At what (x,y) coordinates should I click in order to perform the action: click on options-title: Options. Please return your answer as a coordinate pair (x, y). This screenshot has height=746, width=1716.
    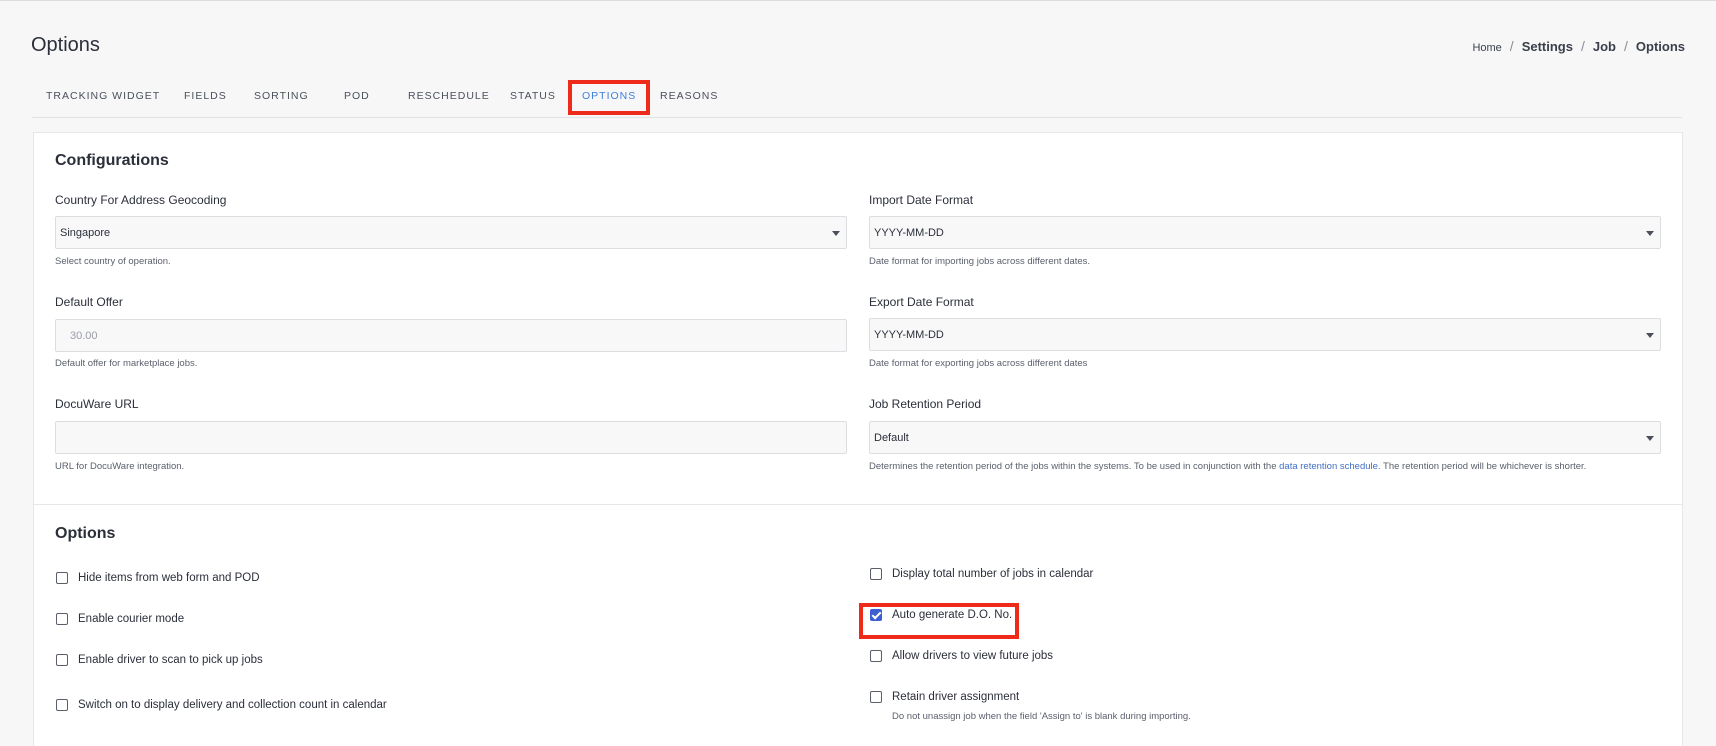
    Looking at the image, I should click on (85, 533).